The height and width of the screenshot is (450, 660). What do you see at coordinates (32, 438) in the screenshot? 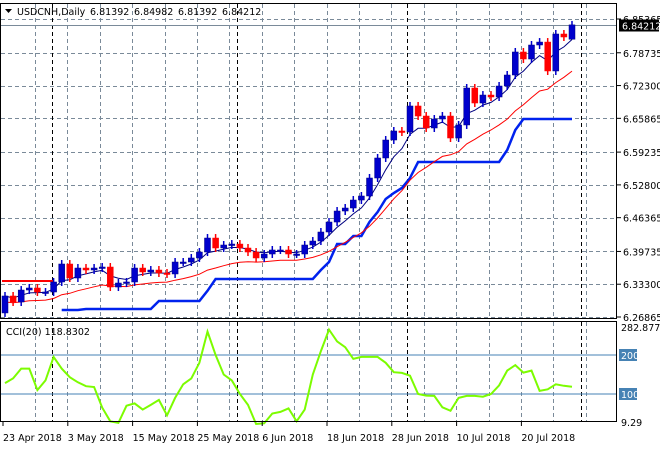
I see `time-tick-label: 23 Apr 2018` at bounding box center [32, 438].